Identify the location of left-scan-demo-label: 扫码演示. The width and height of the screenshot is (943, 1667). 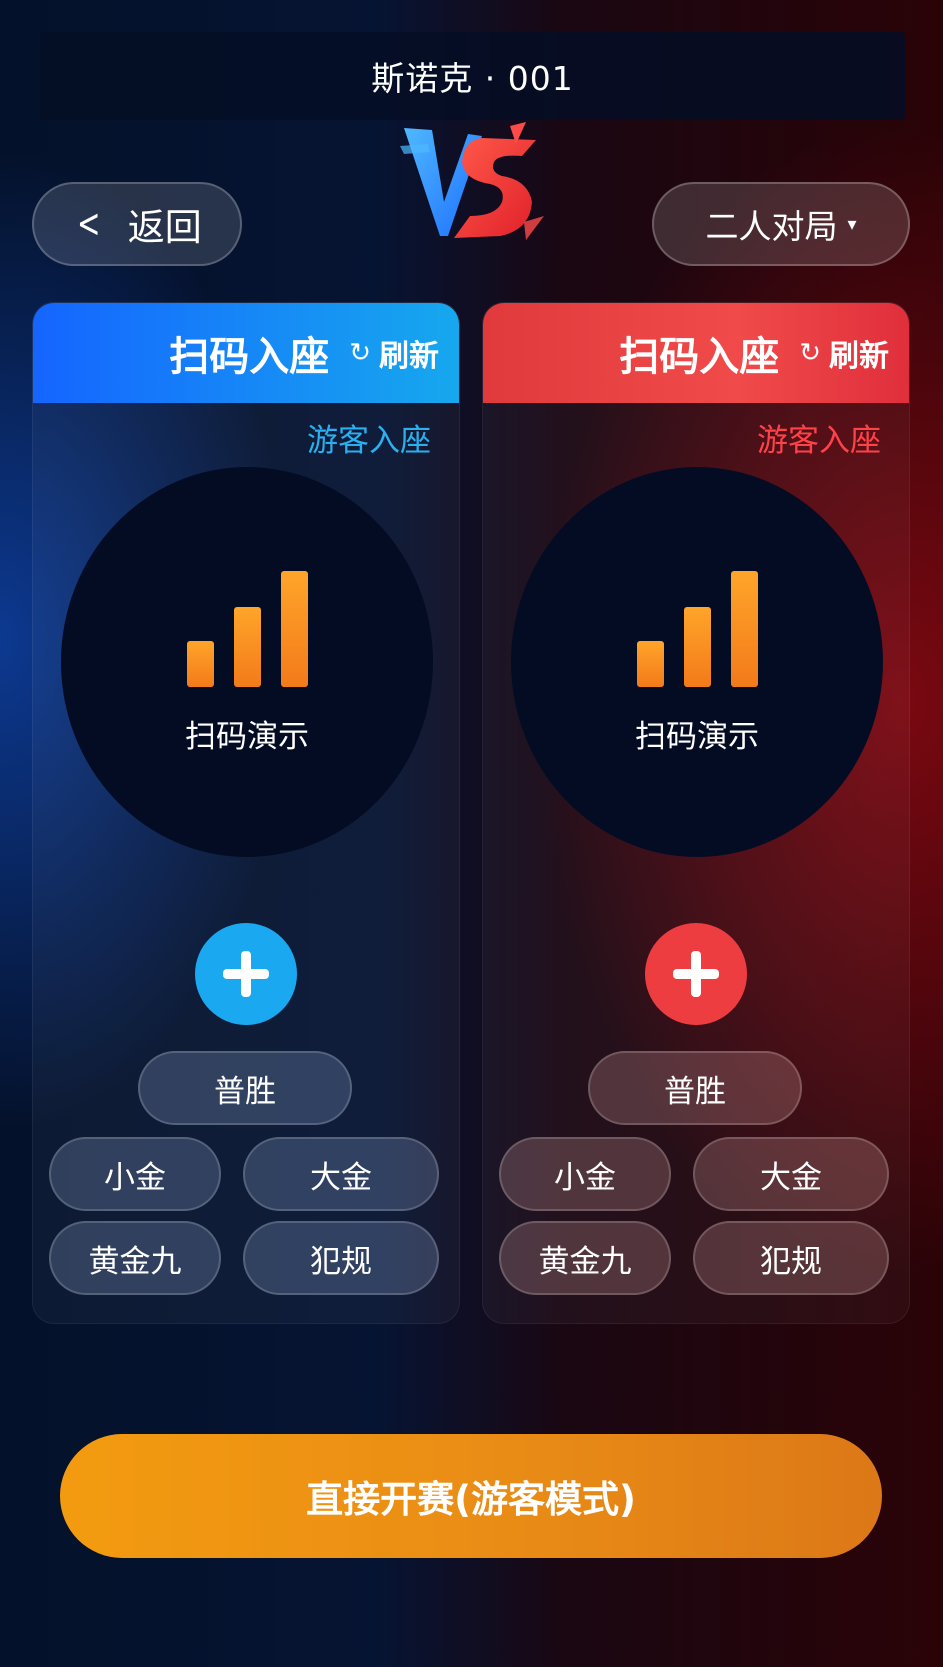
(247, 737).